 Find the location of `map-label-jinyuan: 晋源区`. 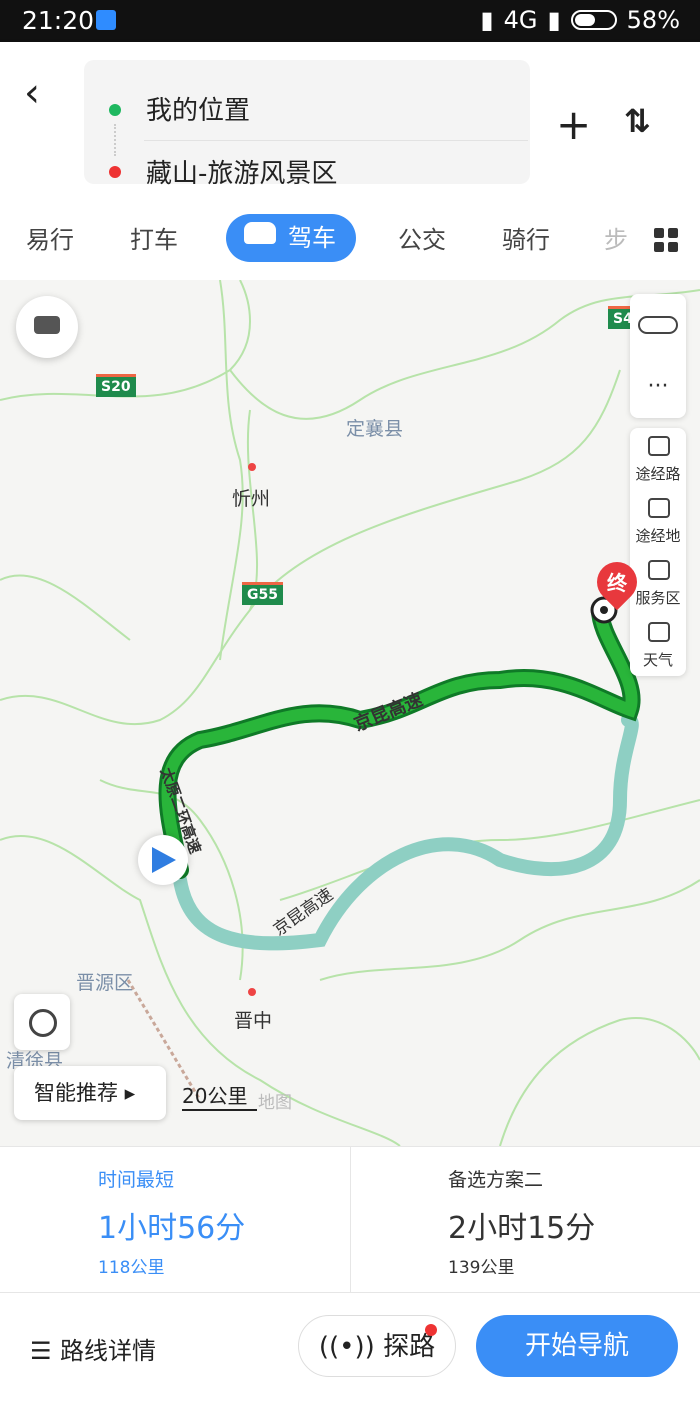

map-label-jinyuan: 晋源区 is located at coordinates (105, 983).